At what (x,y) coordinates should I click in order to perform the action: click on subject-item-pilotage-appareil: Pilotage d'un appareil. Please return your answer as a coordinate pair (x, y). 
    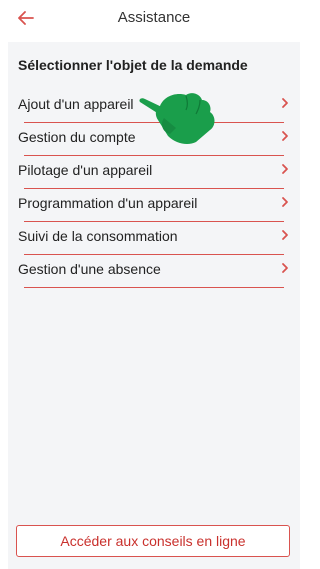
    Looking at the image, I should click on (154, 172).